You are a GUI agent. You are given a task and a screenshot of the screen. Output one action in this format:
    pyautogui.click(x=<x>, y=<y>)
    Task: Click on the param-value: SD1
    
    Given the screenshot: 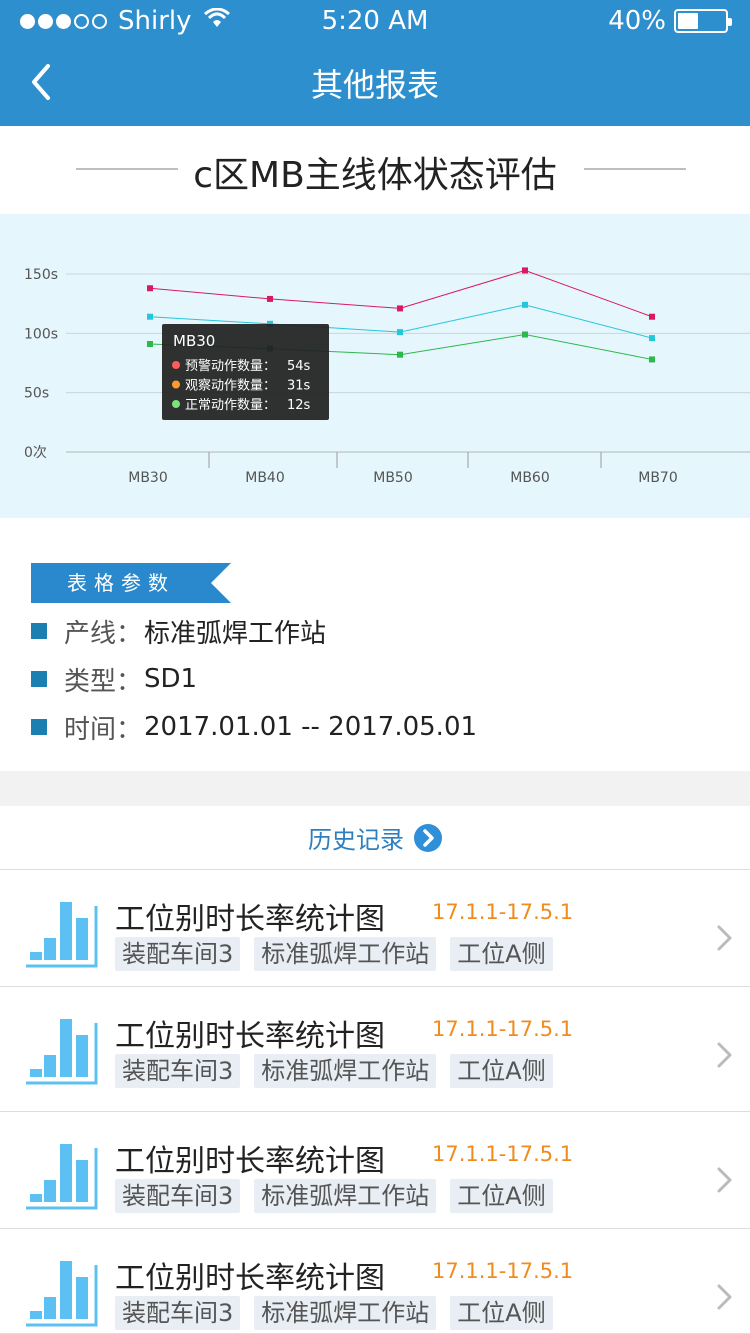 What is the action you would take?
    pyautogui.click(x=171, y=679)
    